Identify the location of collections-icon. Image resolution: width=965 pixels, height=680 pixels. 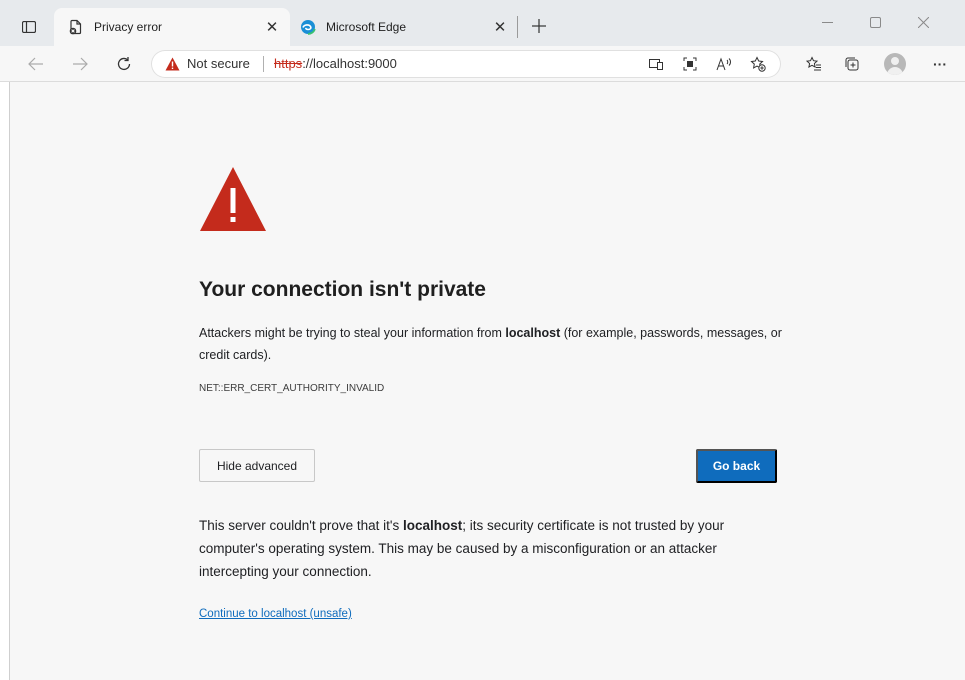
(852, 64).